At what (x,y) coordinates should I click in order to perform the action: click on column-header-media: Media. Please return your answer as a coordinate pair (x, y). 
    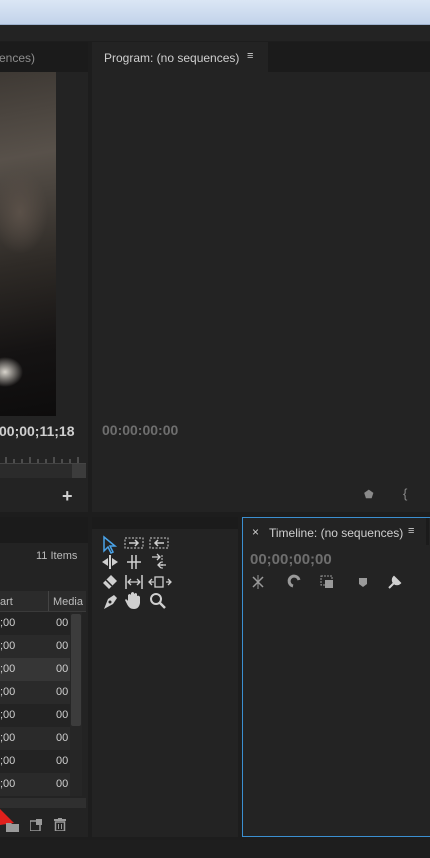
    Looking at the image, I should click on (68, 602).